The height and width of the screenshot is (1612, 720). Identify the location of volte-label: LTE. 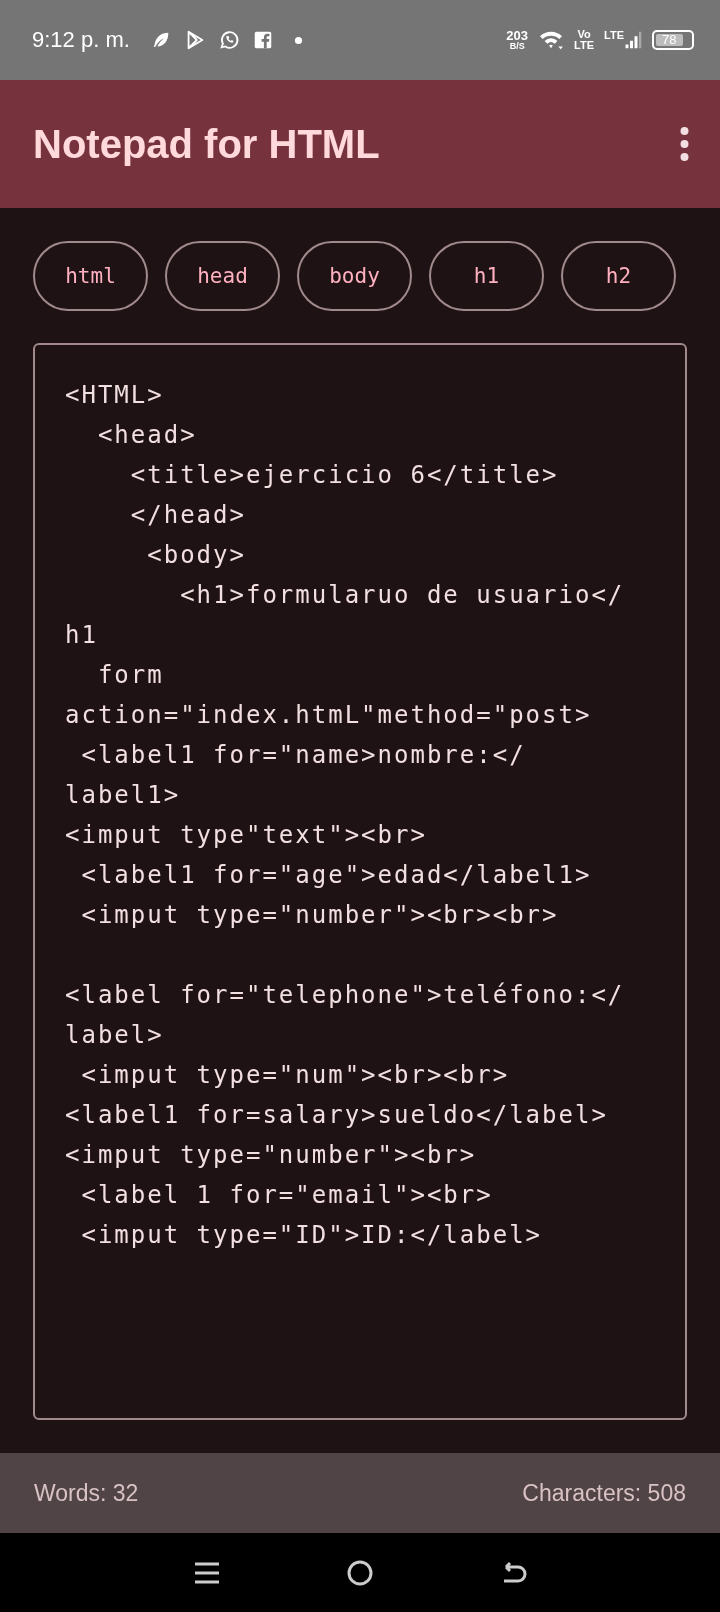
(584, 45).